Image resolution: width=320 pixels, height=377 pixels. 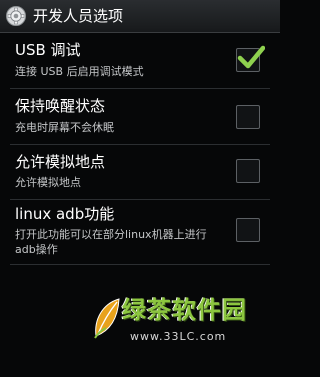 I want to click on setting-summary: 充电时屏幕不会休眠, so click(x=64, y=127).